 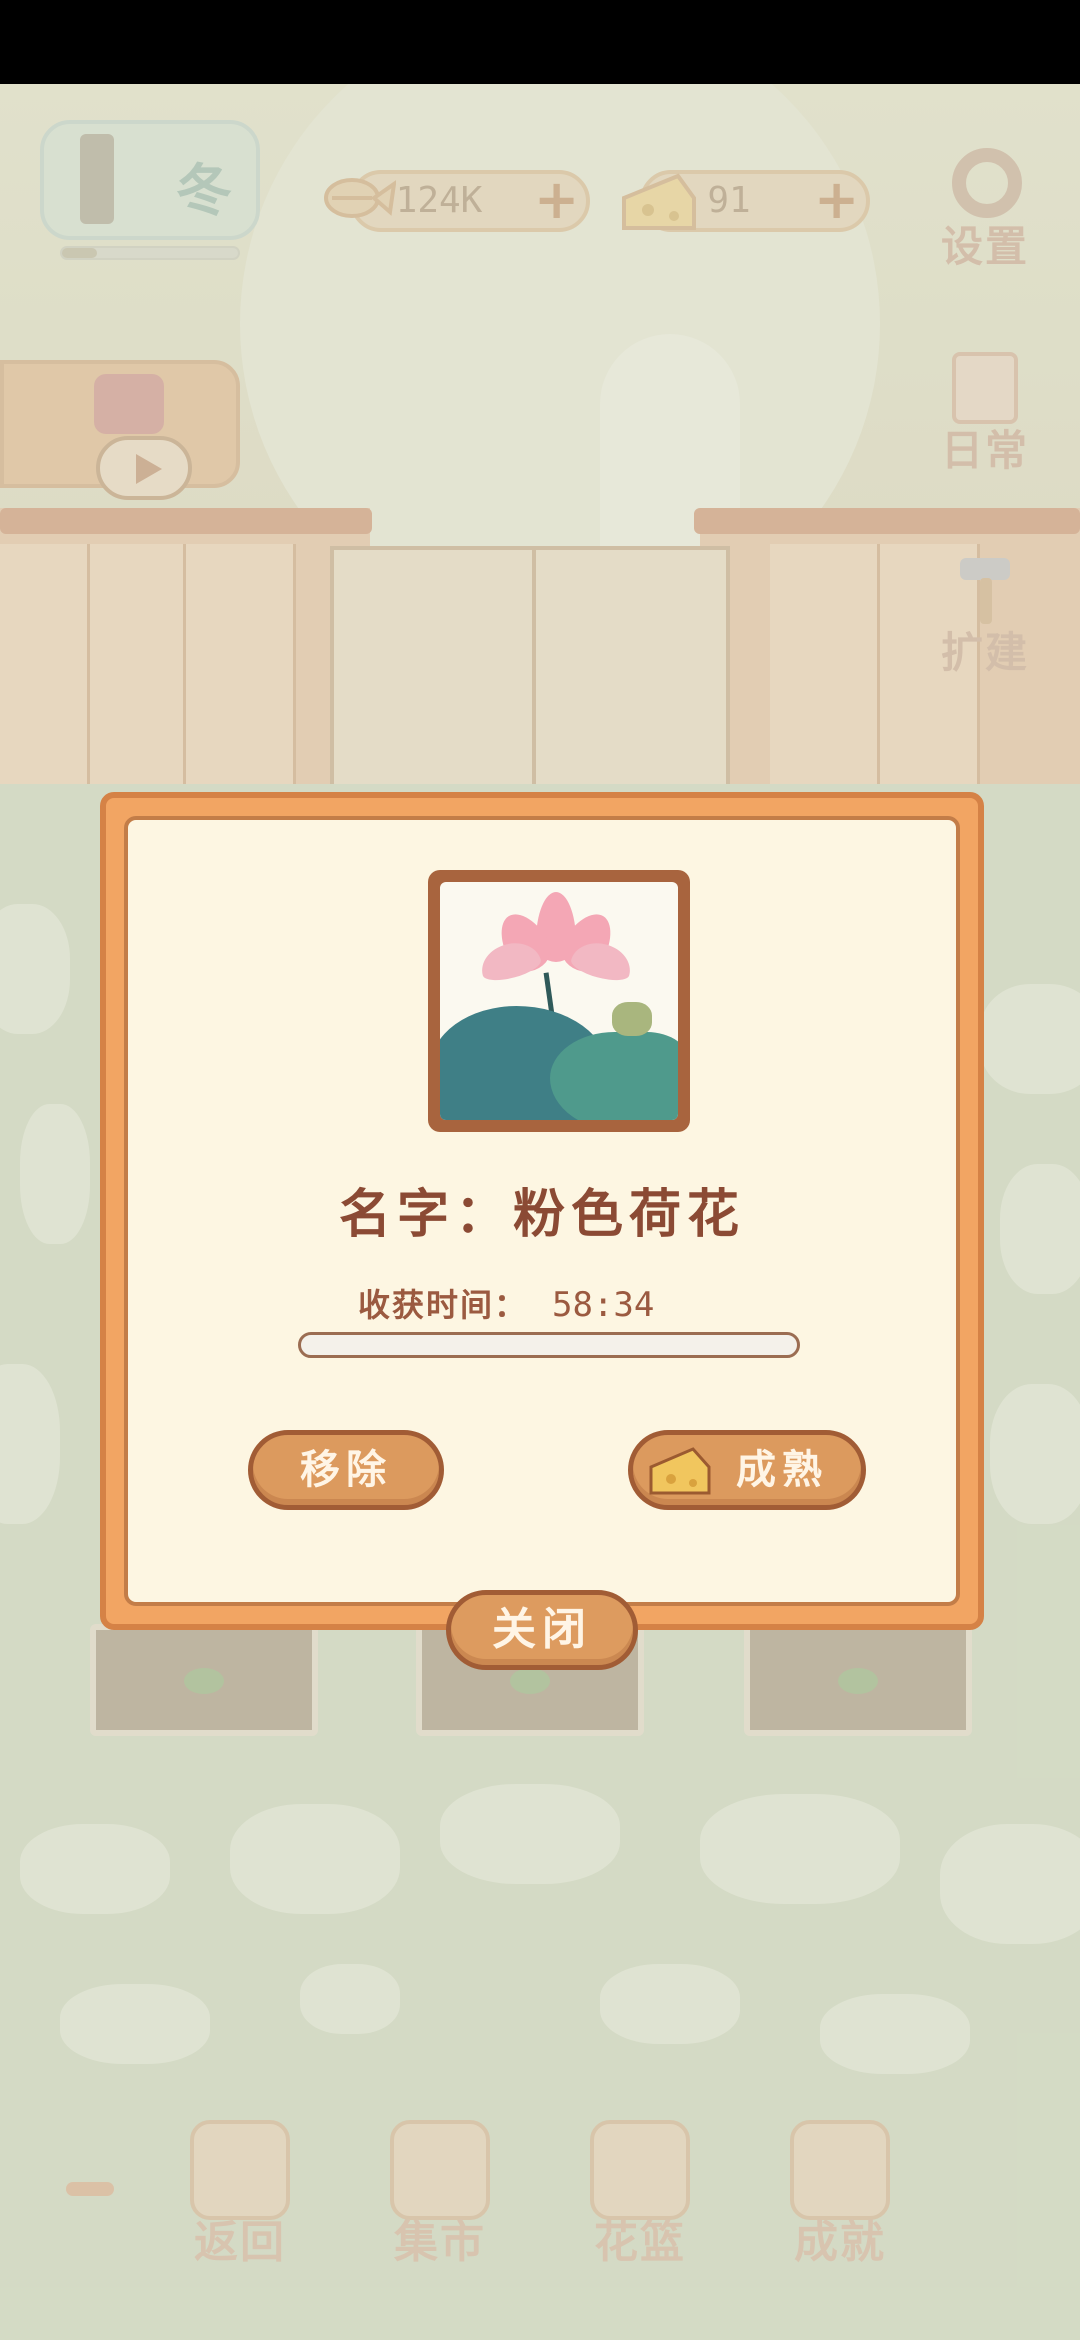 I want to click on growth-progress-bar, so click(x=549, y=1345).